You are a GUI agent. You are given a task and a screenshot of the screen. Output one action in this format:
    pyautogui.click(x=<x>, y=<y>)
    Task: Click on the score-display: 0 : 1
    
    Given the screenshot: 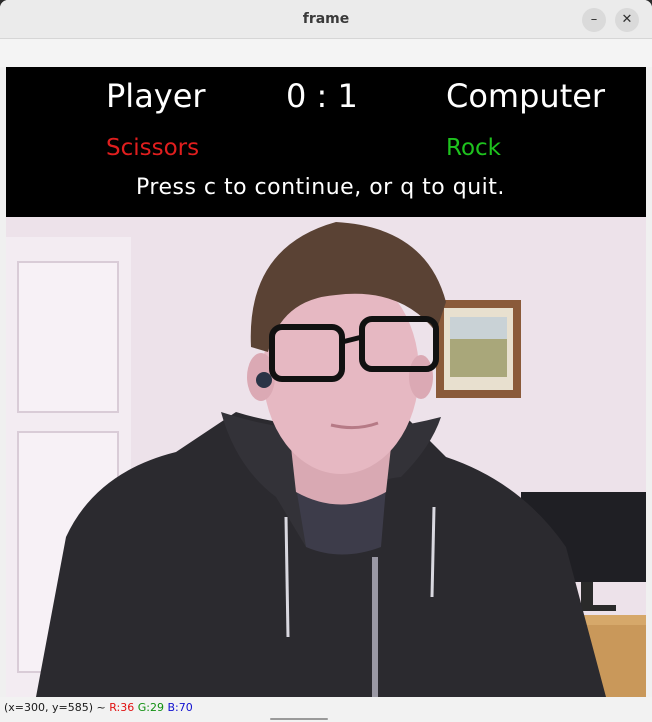 What is the action you would take?
    pyautogui.click(x=322, y=96)
    